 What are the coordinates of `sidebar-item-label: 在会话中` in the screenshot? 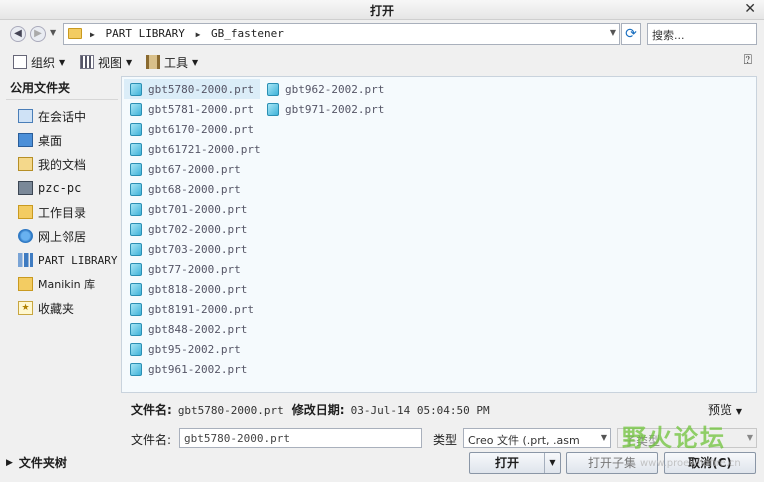 It's located at (62, 116).